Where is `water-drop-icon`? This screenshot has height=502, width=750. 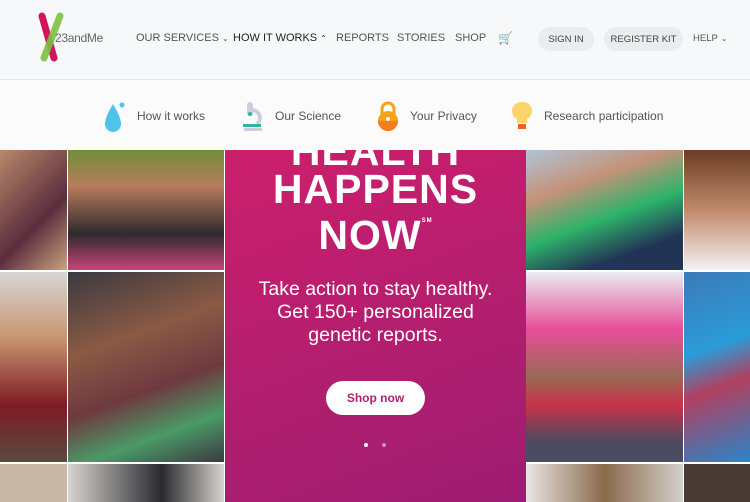
water-drop-icon is located at coordinates (115, 117).